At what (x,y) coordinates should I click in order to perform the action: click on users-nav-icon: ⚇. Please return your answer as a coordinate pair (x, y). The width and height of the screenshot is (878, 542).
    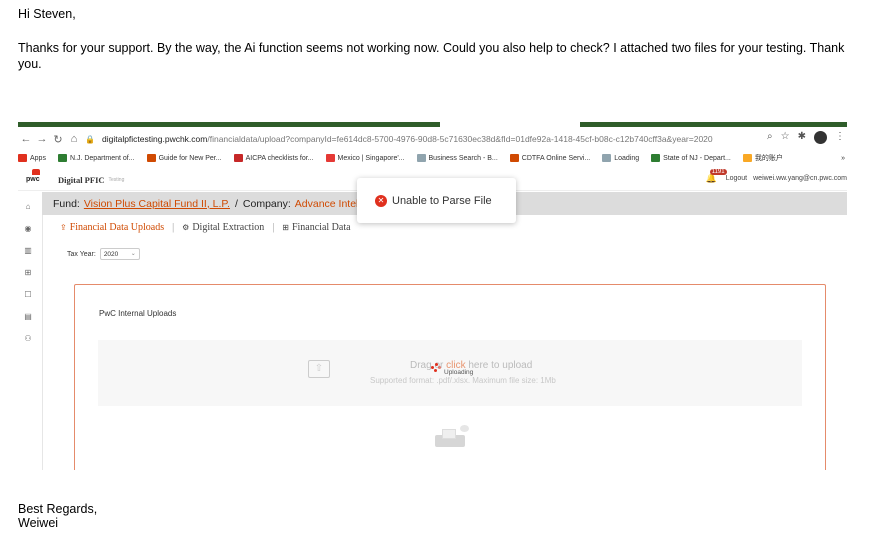
    Looking at the image, I should click on (27, 339).